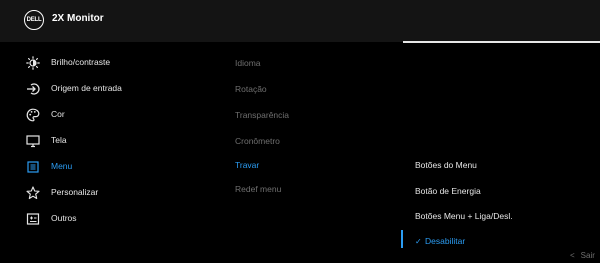 The width and height of the screenshot is (600, 263). I want to click on menu-item-origem-de-entrada: Origem de entrada, so click(111, 89).